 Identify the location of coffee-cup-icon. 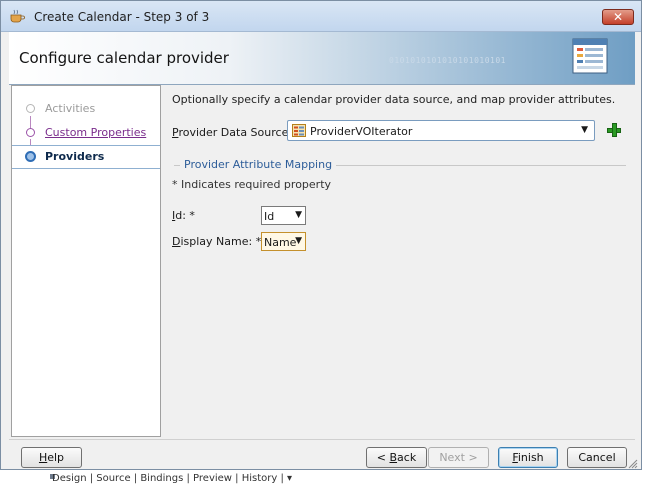
(17, 16).